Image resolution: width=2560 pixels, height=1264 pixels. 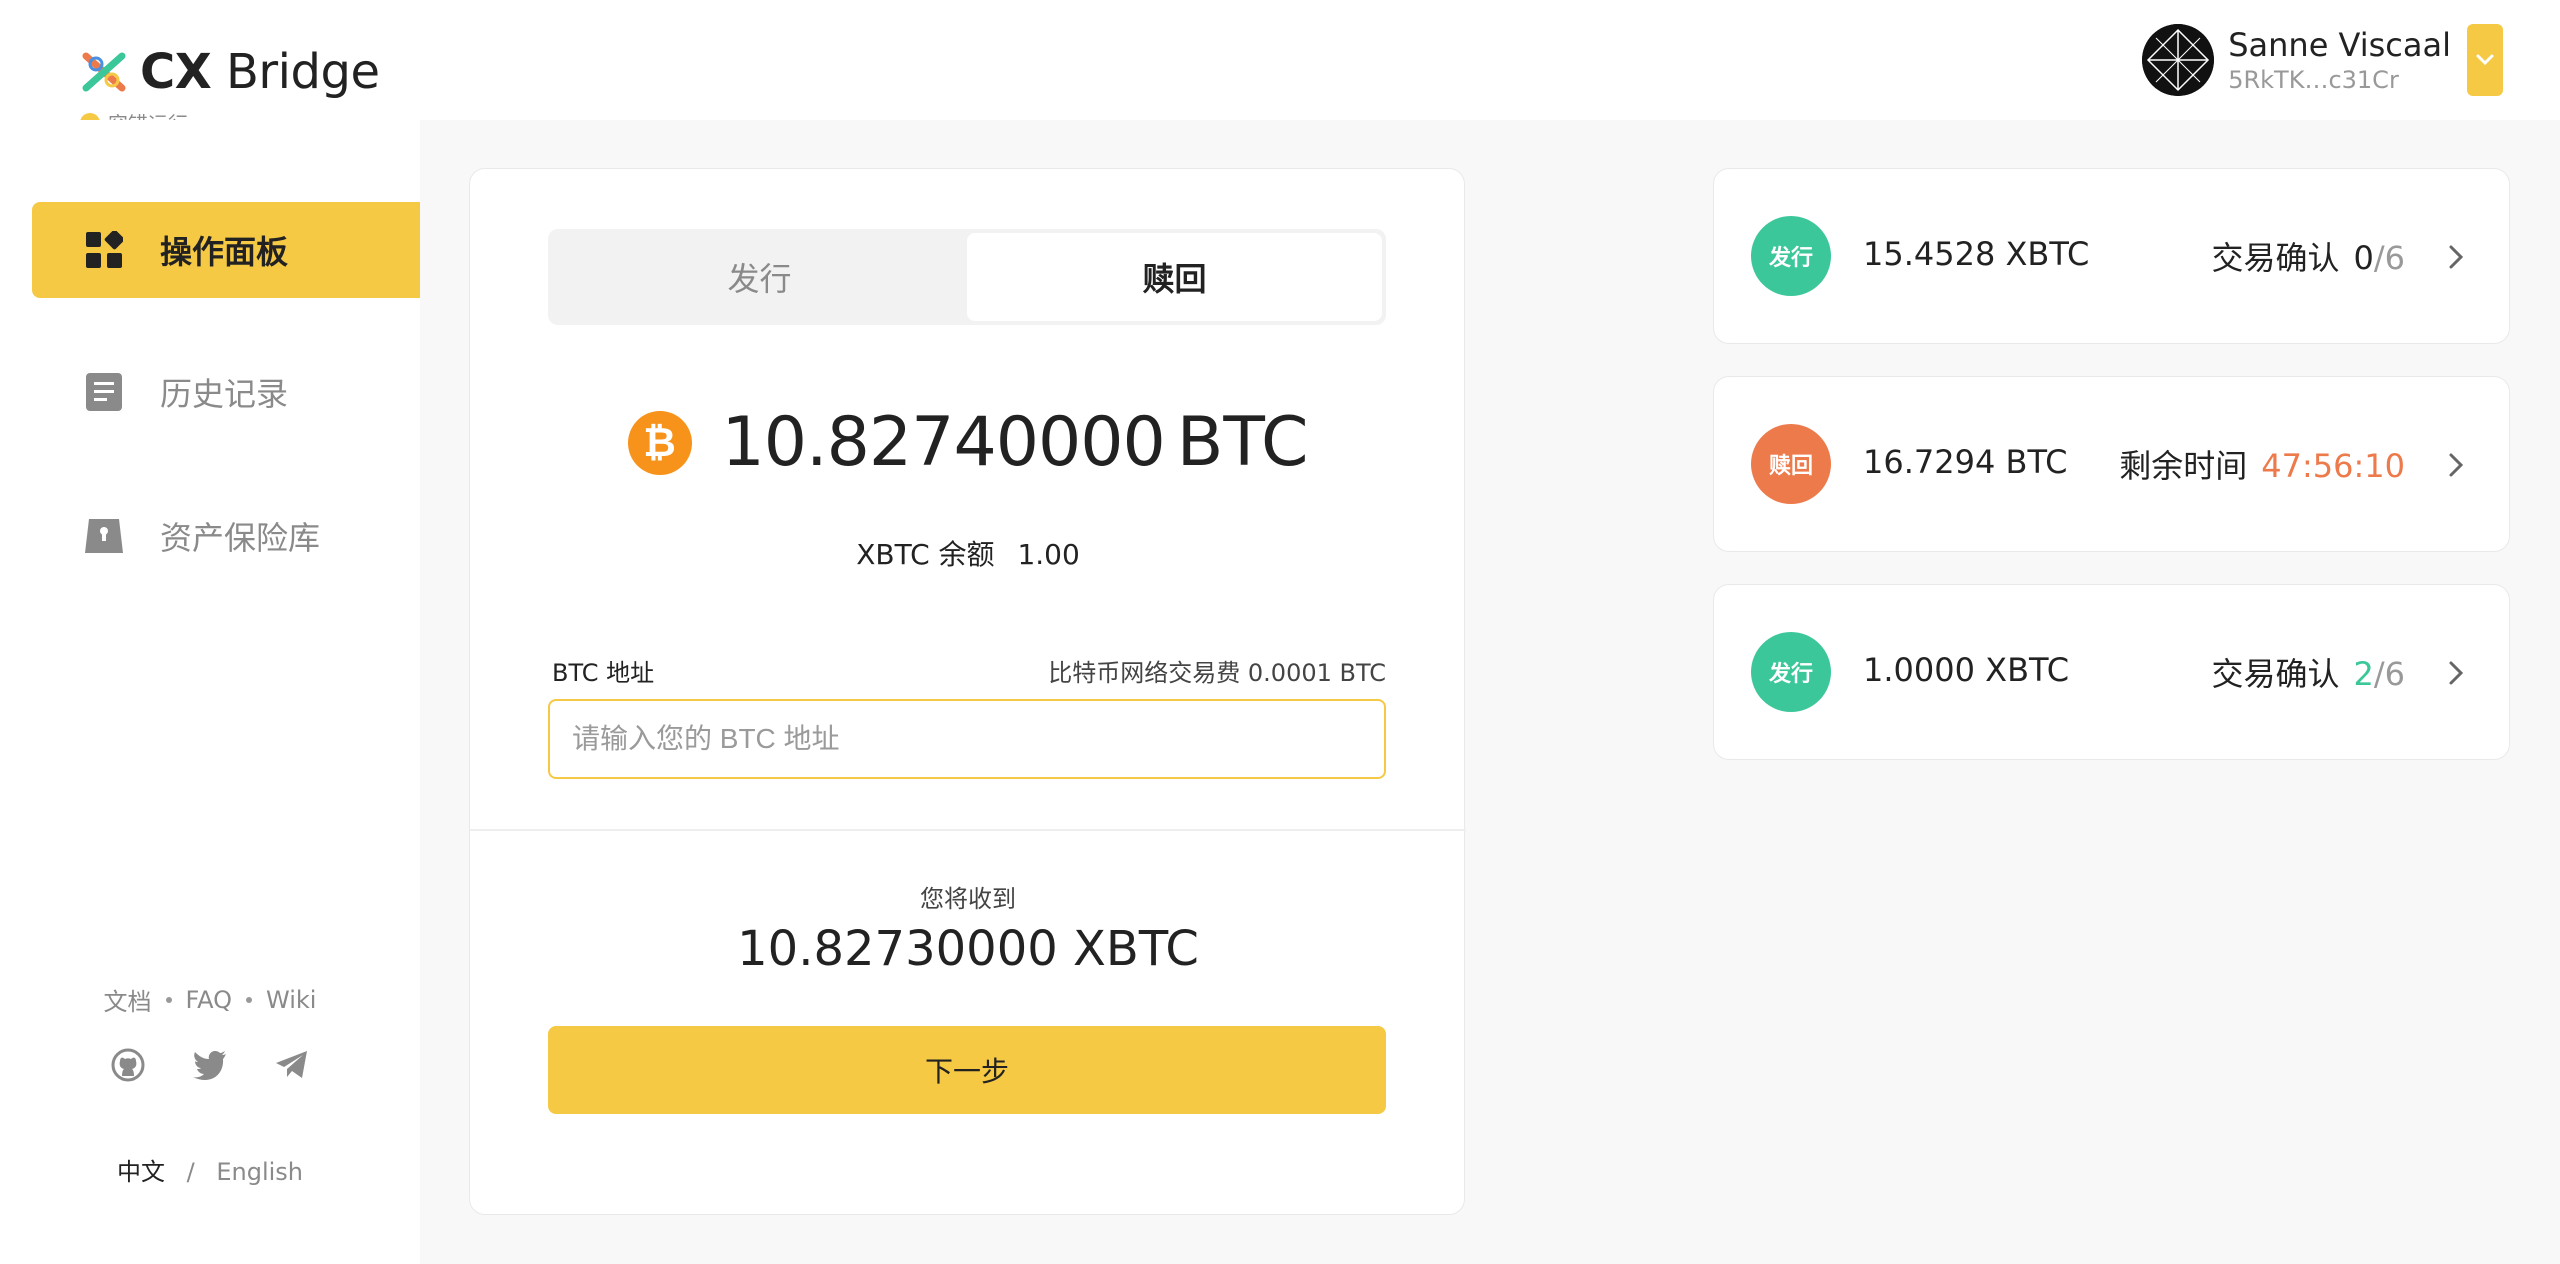 What do you see at coordinates (1217, 673) in the screenshot?
I see `network-fee-label: 比特币网络交易费 0.0001 BTC` at bounding box center [1217, 673].